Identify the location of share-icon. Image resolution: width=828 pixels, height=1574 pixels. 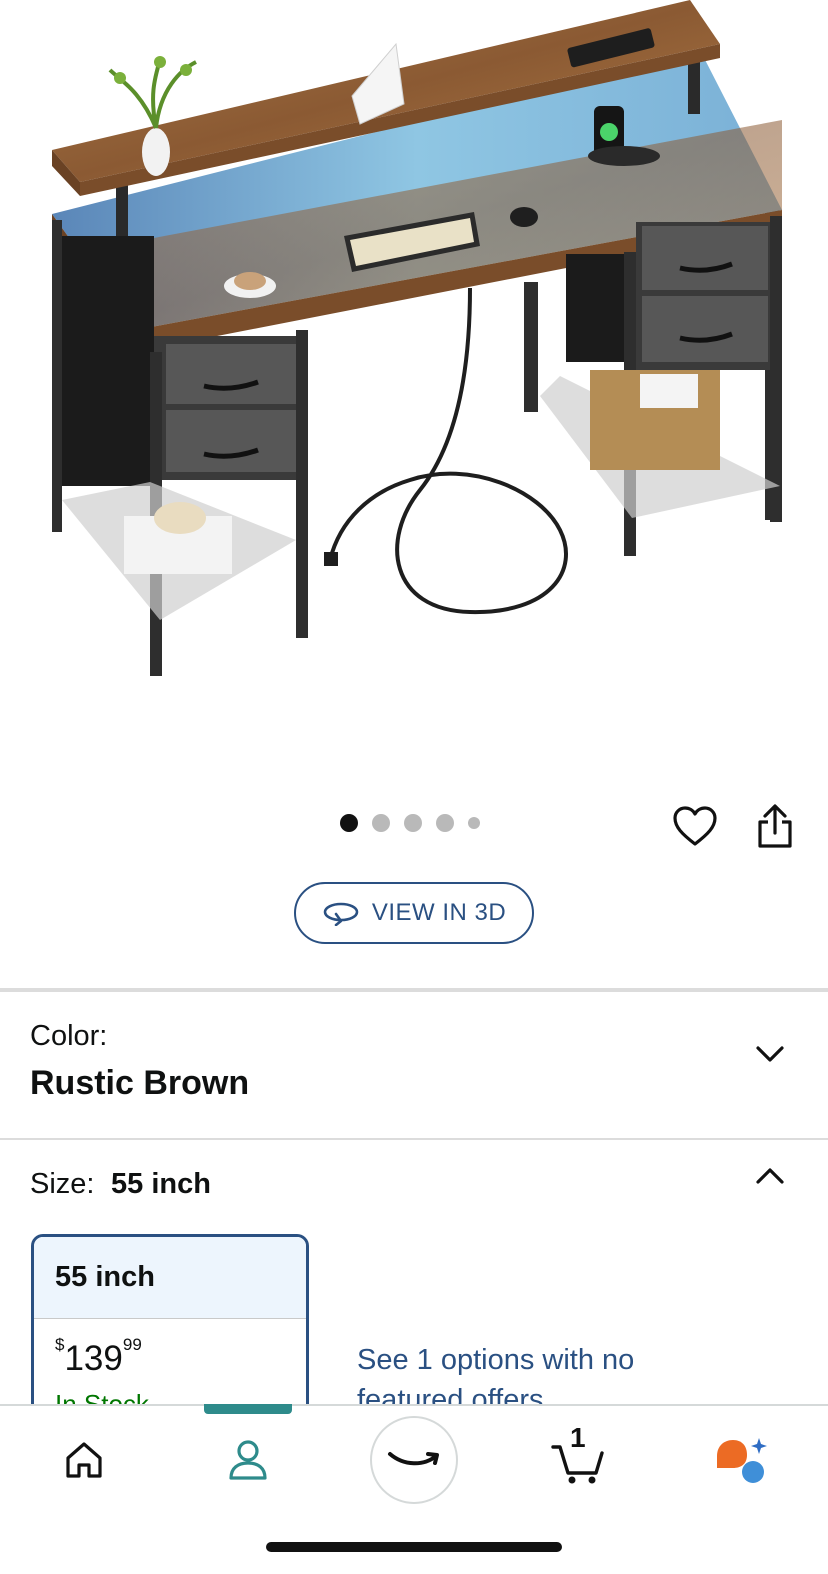
(775, 826).